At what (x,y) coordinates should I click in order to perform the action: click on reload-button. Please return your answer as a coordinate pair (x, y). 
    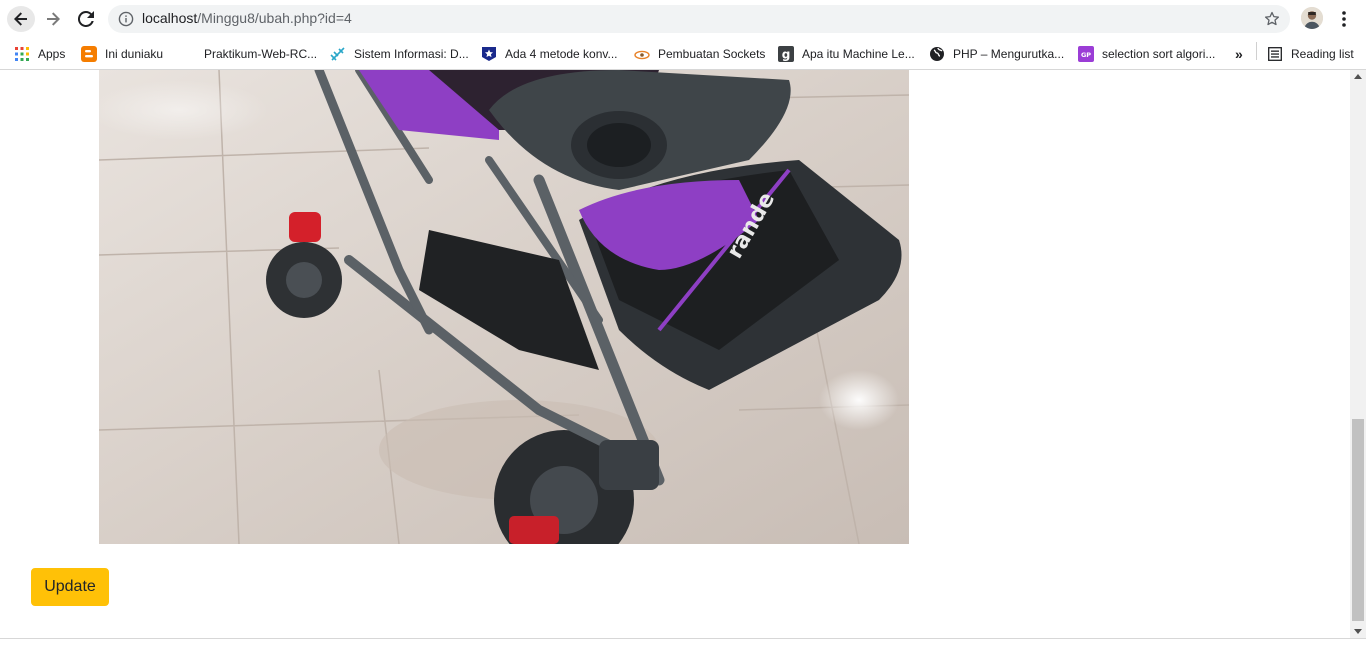
    Looking at the image, I should click on (86, 19).